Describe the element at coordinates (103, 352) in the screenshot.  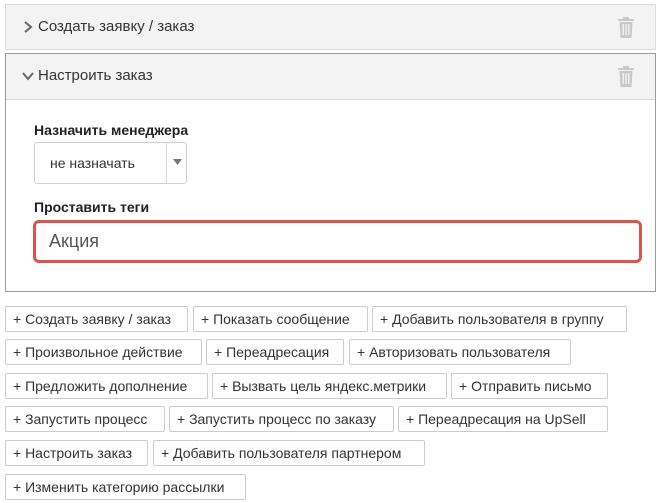
I see `add-custom-action-button: + Произвольное действие` at that location.